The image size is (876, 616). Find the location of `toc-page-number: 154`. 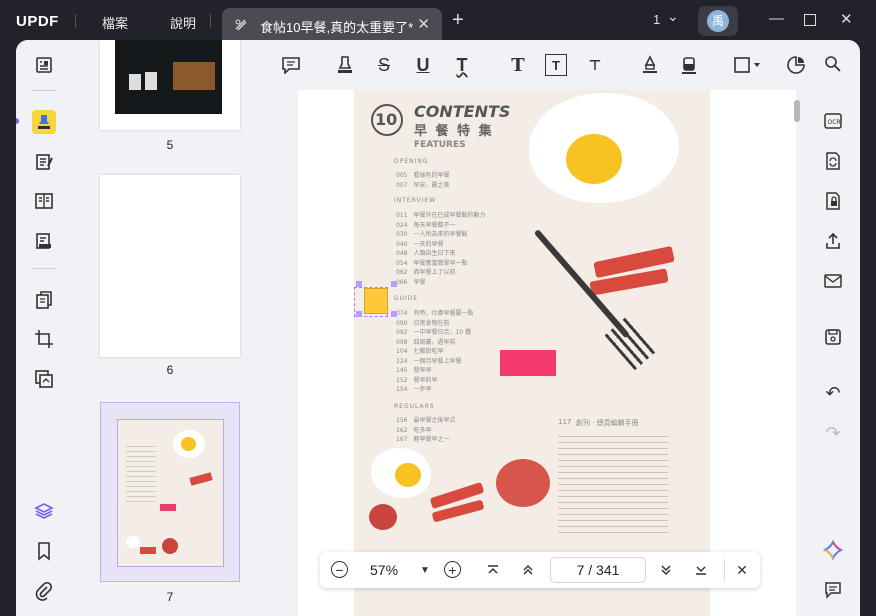

toc-page-number: 154 is located at coordinates (402, 389).